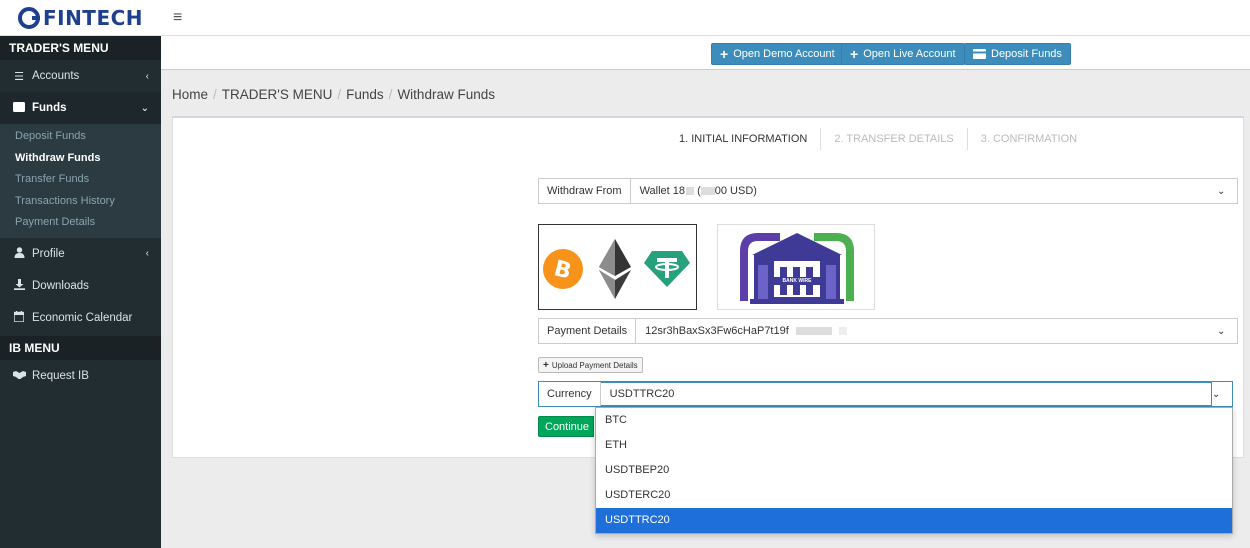  I want to click on payment-details-label: Payment Details, so click(588, 331).